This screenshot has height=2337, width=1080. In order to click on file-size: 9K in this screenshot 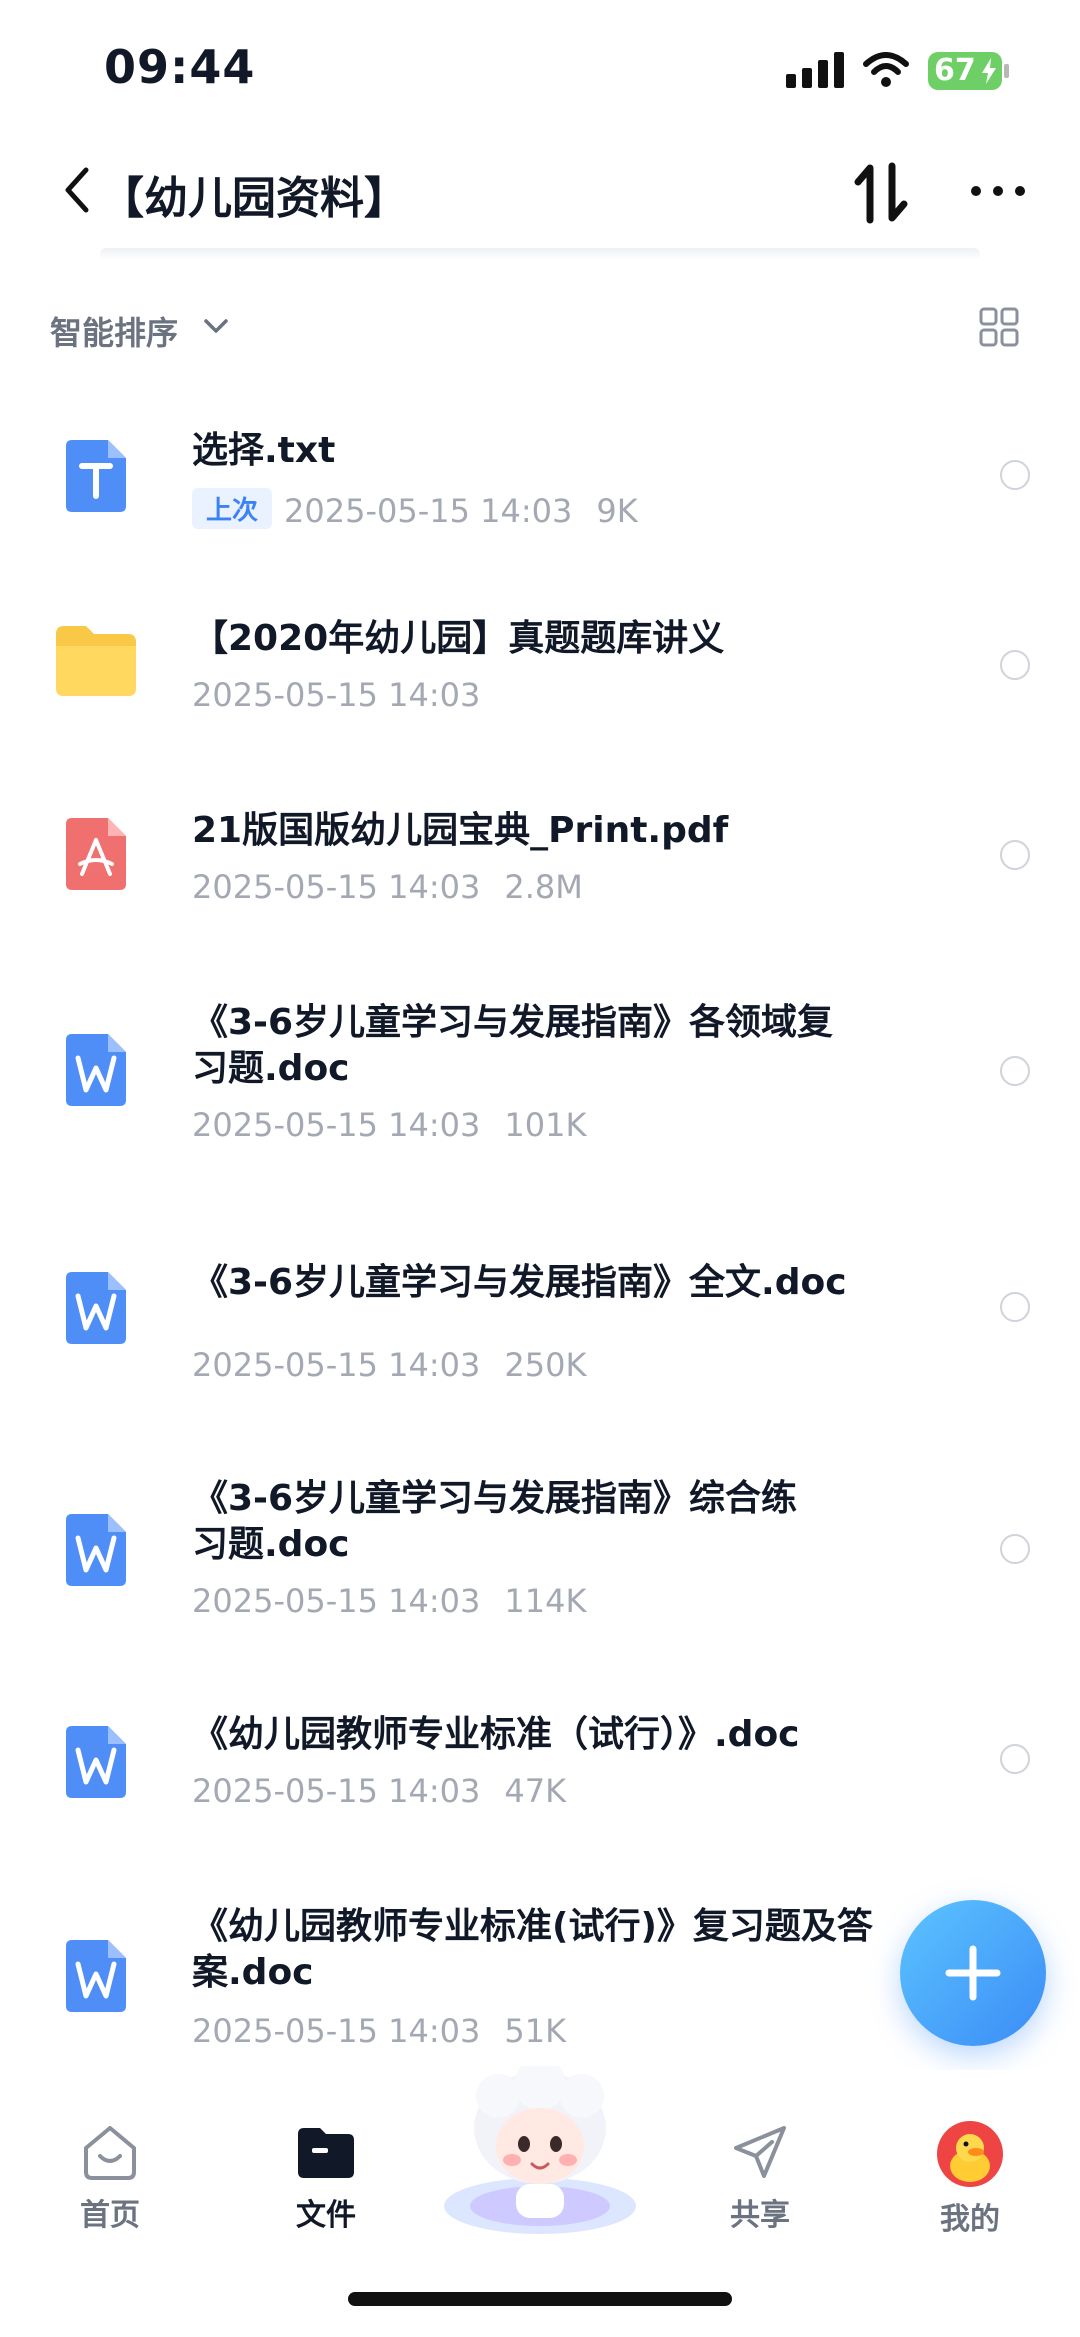, I will do `click(617, 511)`.